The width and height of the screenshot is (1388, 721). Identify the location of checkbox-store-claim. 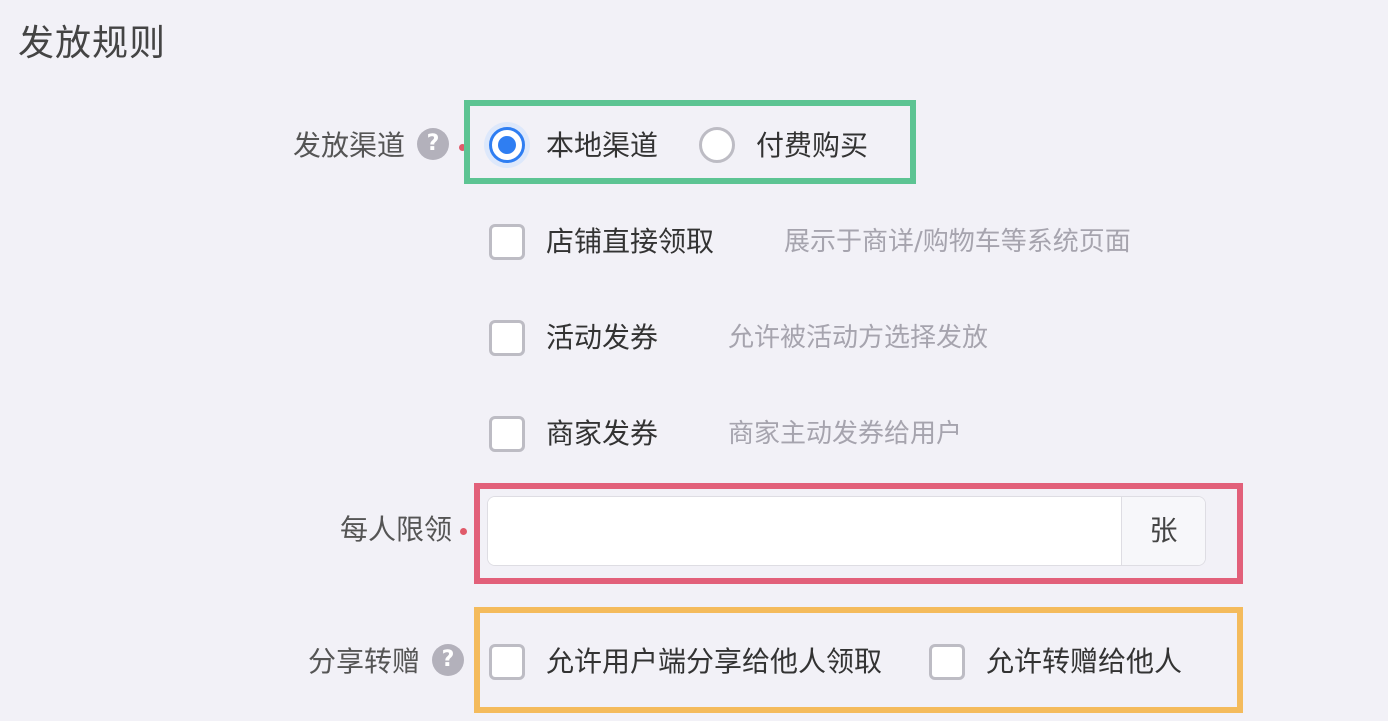
(507, 242).